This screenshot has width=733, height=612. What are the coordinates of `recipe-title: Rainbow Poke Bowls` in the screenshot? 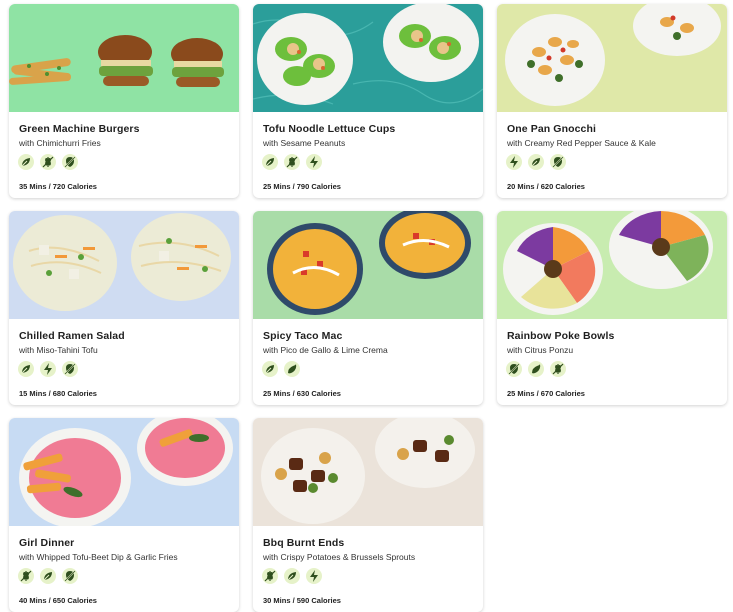 It's located at (560, 336).